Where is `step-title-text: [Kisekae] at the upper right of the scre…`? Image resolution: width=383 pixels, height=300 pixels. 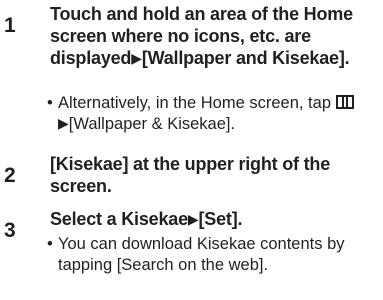
step-title-text: [Kisekae] at the upper right of the scre… is located at coordinates (190, 175).